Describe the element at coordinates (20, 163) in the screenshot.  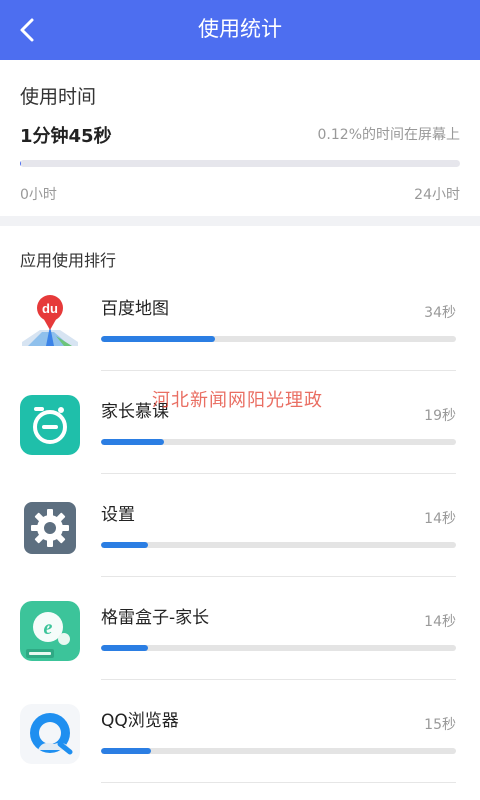
I see `daily-usage-bar-fill` at that location.